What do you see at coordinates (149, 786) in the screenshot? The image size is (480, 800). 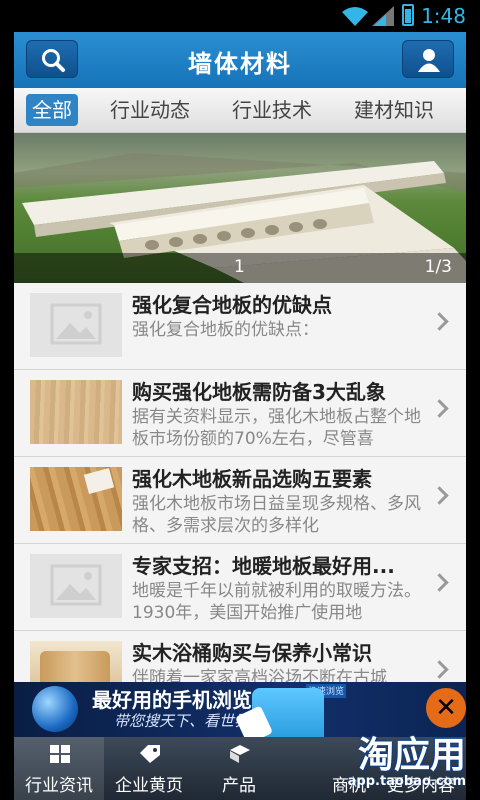 I see `nav-label: 企业黄页` at bounding box center [149, 786].